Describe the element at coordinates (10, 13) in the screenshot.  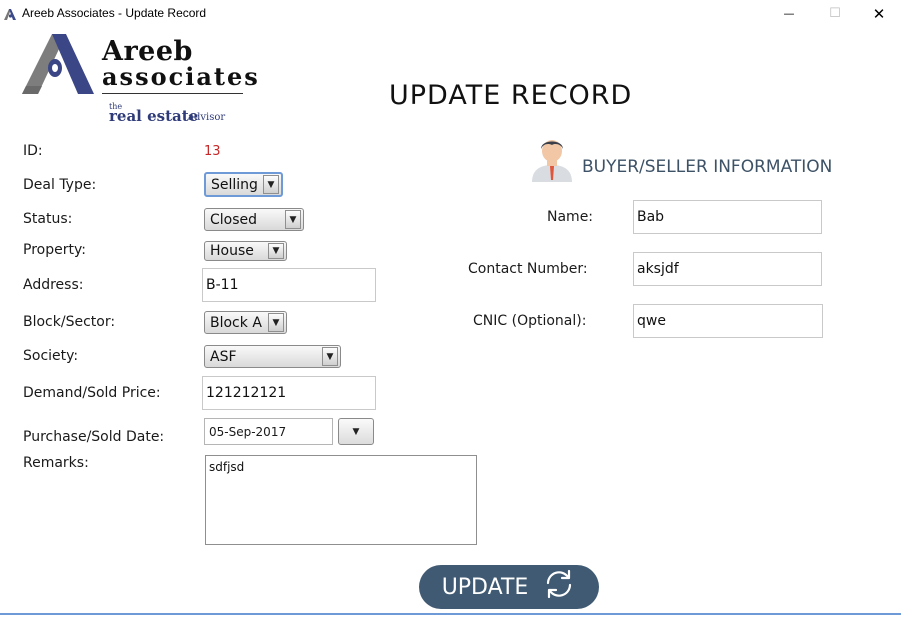
I see `app-logo-icon` at that location.